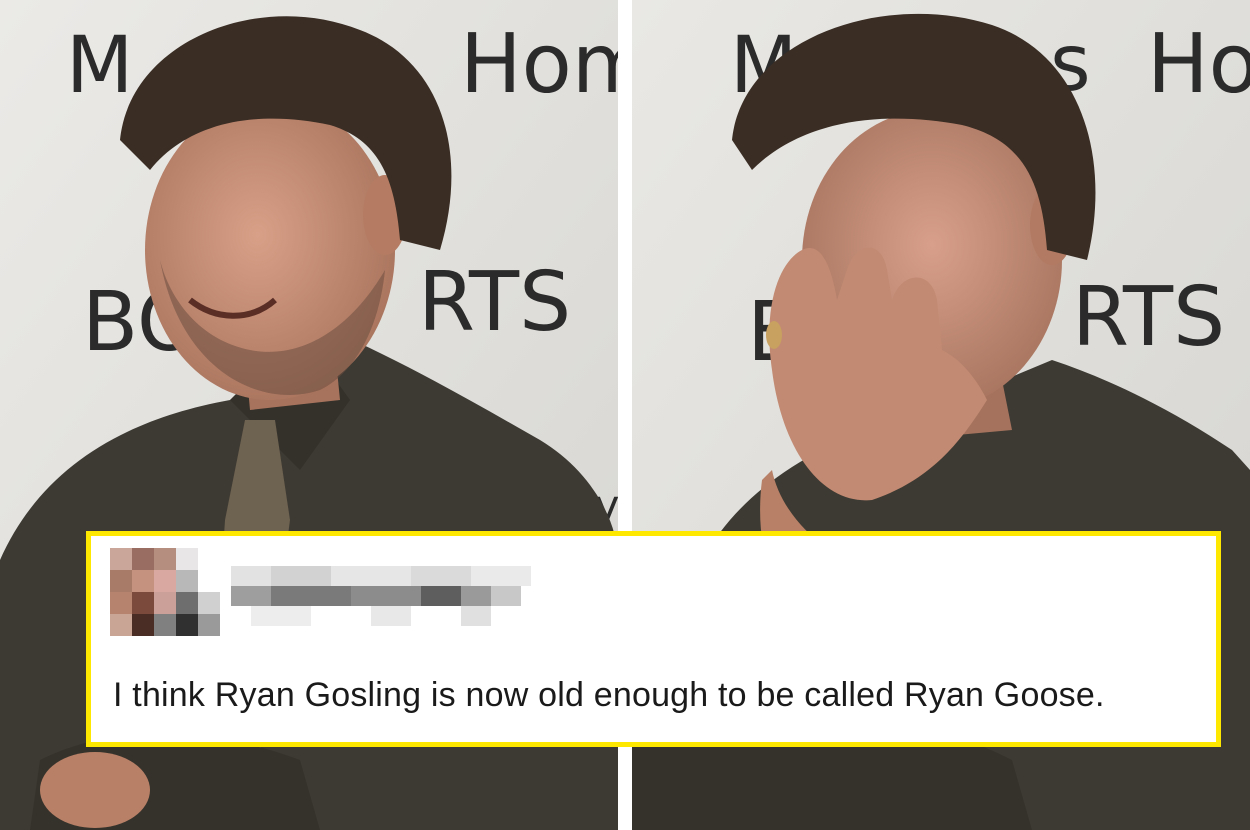 The image size is (1250, 830). I want to click on board-text: M, so click(99, 66).